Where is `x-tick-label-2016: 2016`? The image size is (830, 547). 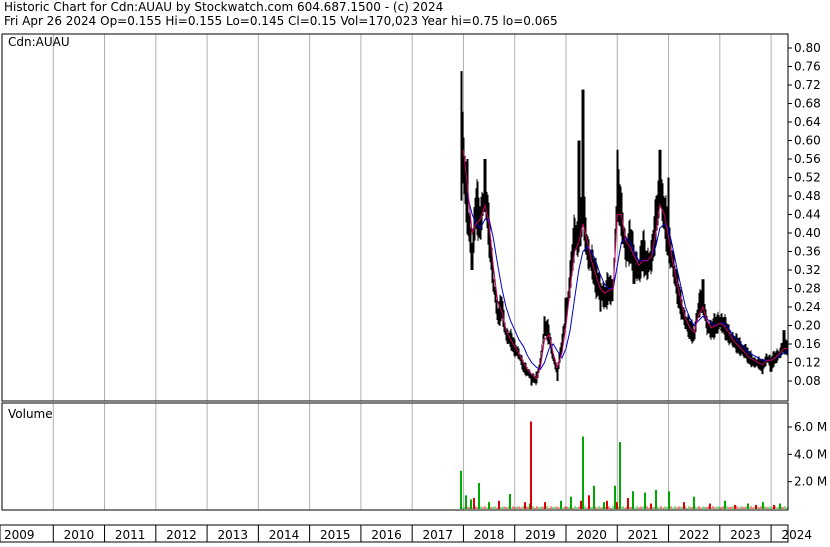
x-tick-label-2016: 2016 is located at coordinates (386, 535).